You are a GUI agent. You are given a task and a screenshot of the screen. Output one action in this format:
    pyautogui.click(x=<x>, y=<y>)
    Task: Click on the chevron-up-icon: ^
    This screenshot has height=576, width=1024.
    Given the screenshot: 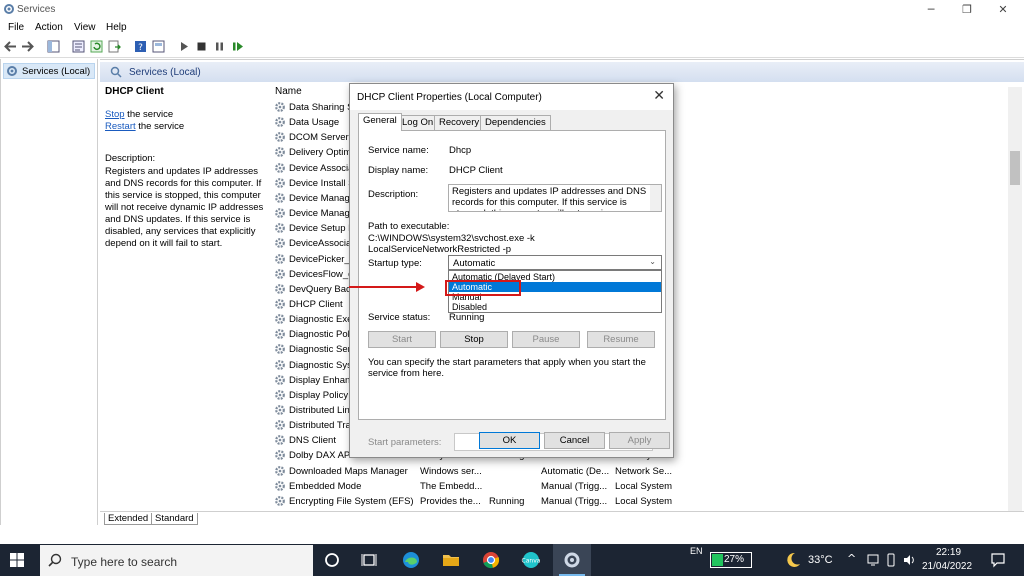 What is the action you would take?
    pyautogui.click(x=851, y=558)
    